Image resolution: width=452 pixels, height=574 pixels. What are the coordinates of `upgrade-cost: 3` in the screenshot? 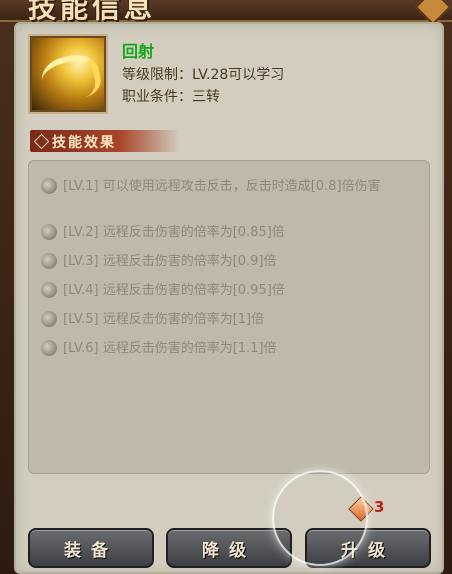 It's located at (379, 507).